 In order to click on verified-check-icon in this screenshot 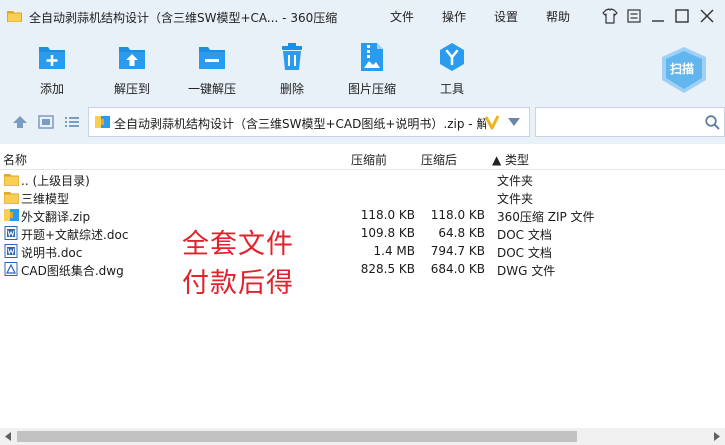, I will do `click(492, 122)`.